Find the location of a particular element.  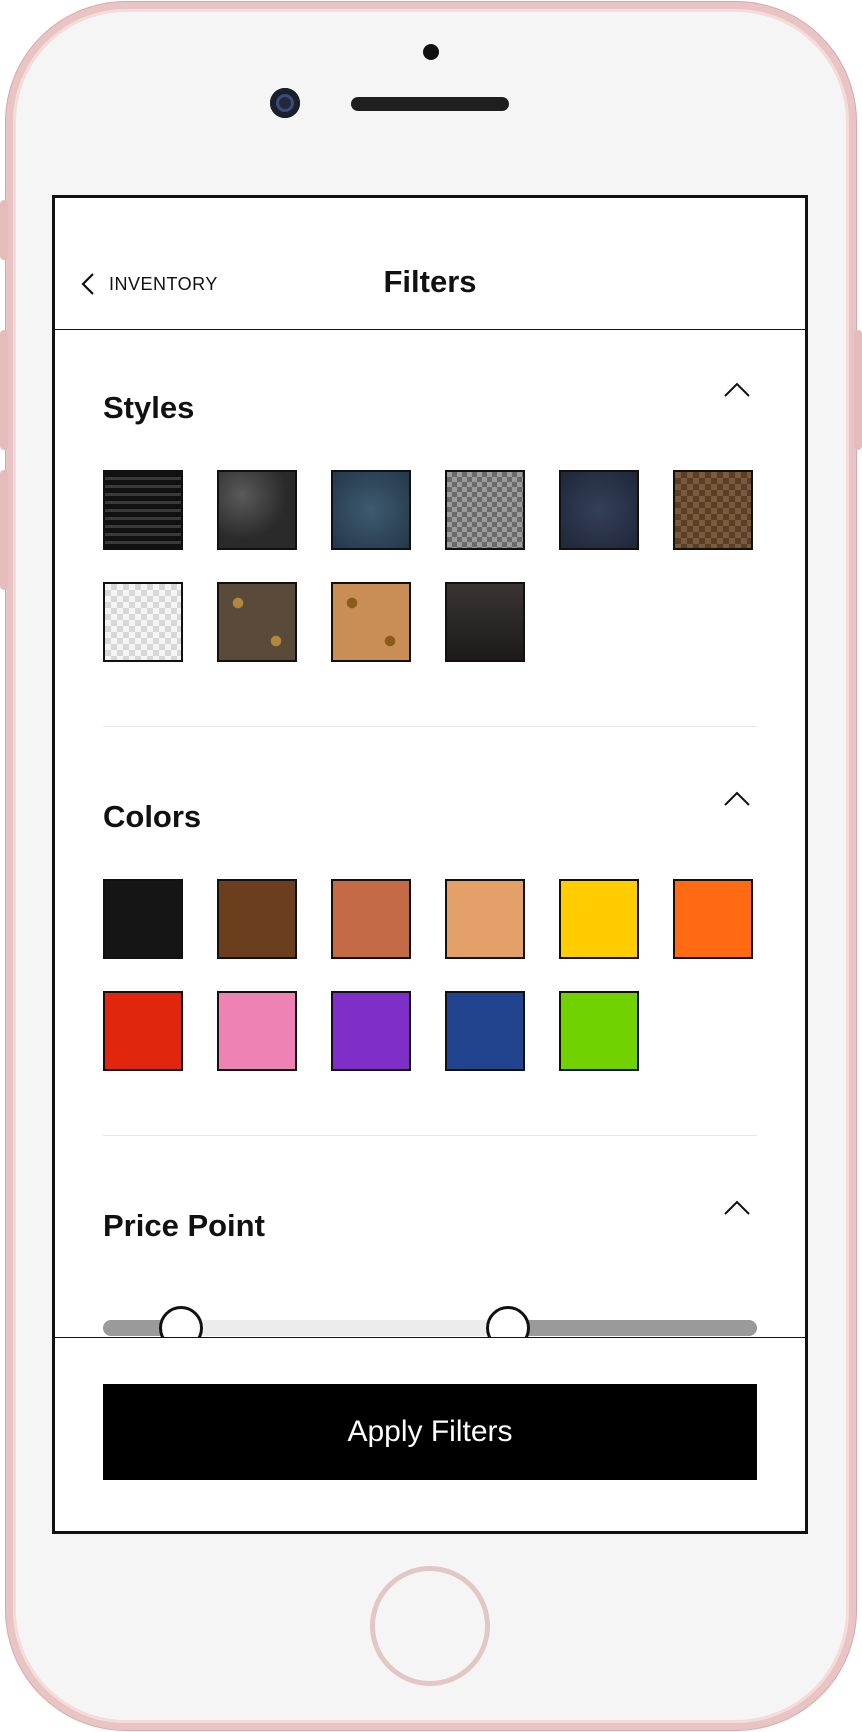

earpiece-speaker is located at coordinates (430, 104).